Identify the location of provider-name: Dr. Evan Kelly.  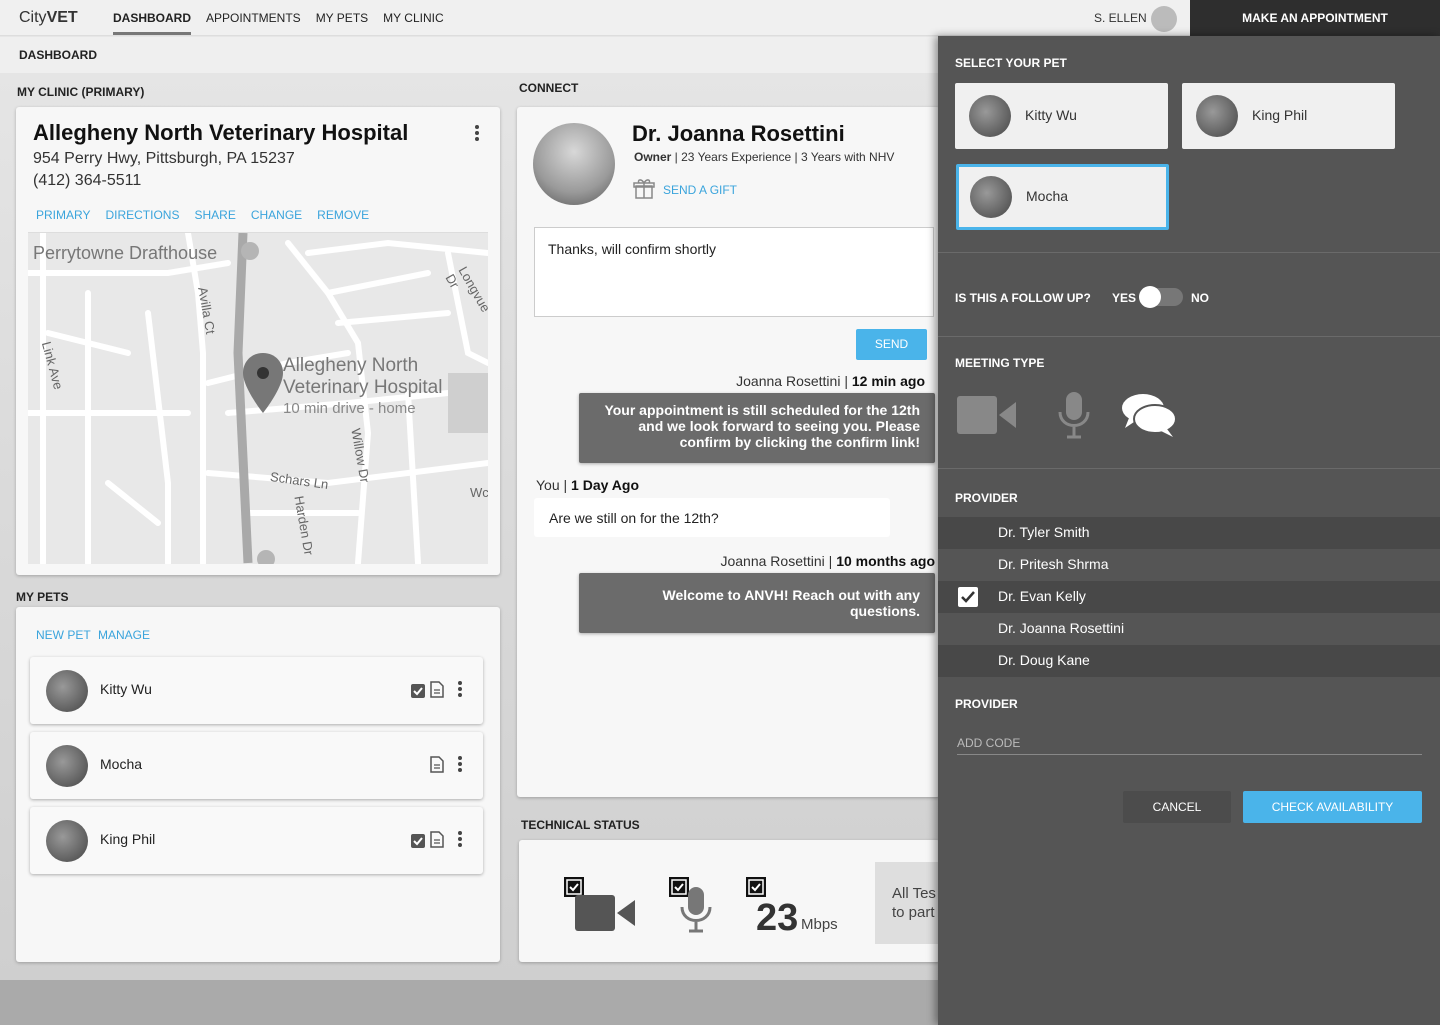
(1042, 596).